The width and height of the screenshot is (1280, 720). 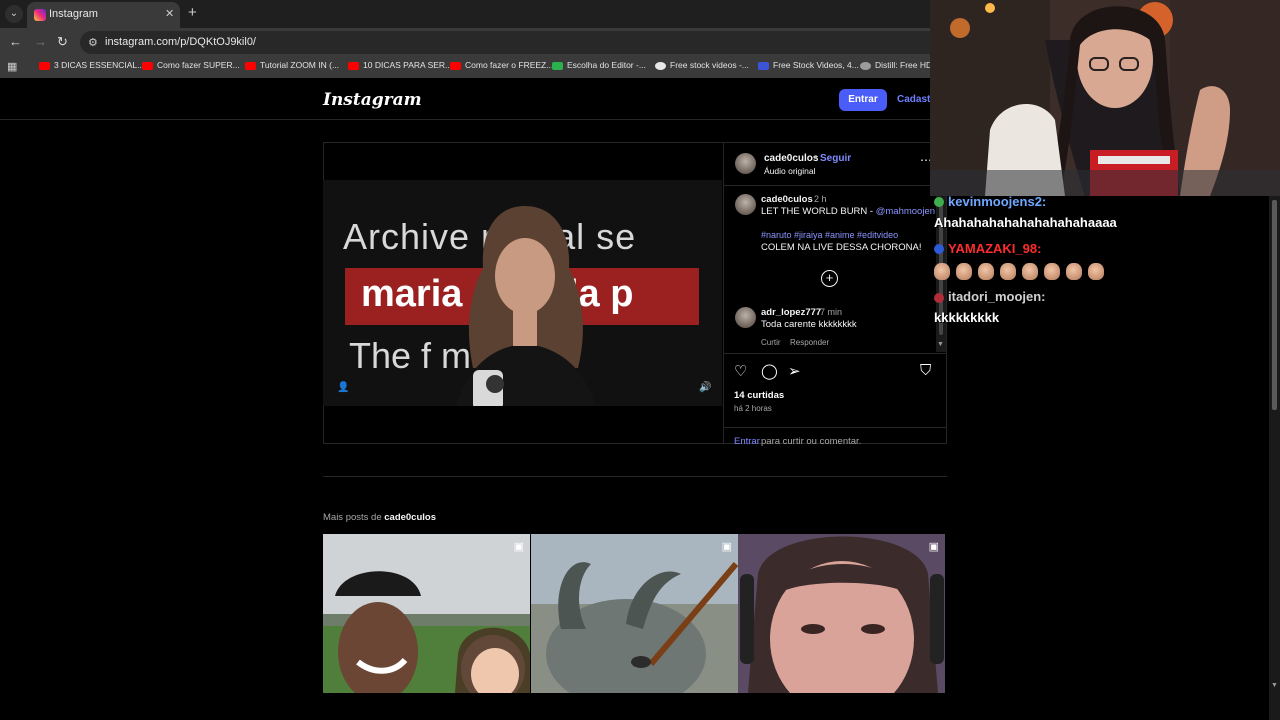 I want to click on author-avatar, so click(x=745, y=163).